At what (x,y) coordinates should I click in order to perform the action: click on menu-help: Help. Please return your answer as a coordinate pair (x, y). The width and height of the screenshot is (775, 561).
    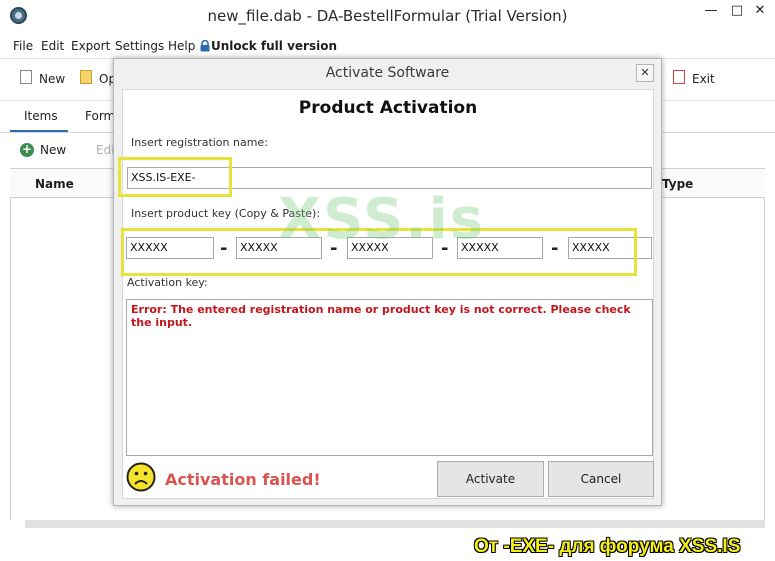
    Looking at the image, I should click on (181, 46).